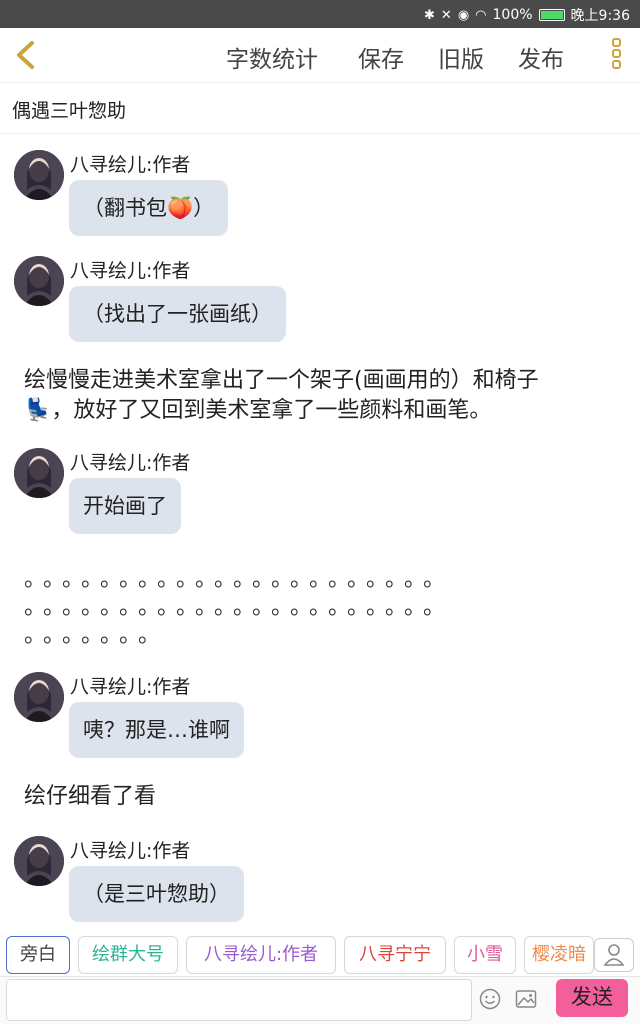 This screenshot has width=640, height=1024. What do you see at coordinates (320, 55) in the screenshot?
I see `top-toolbar: 字数统计 保存 旧版 发布` at bounding box center [320, 55].